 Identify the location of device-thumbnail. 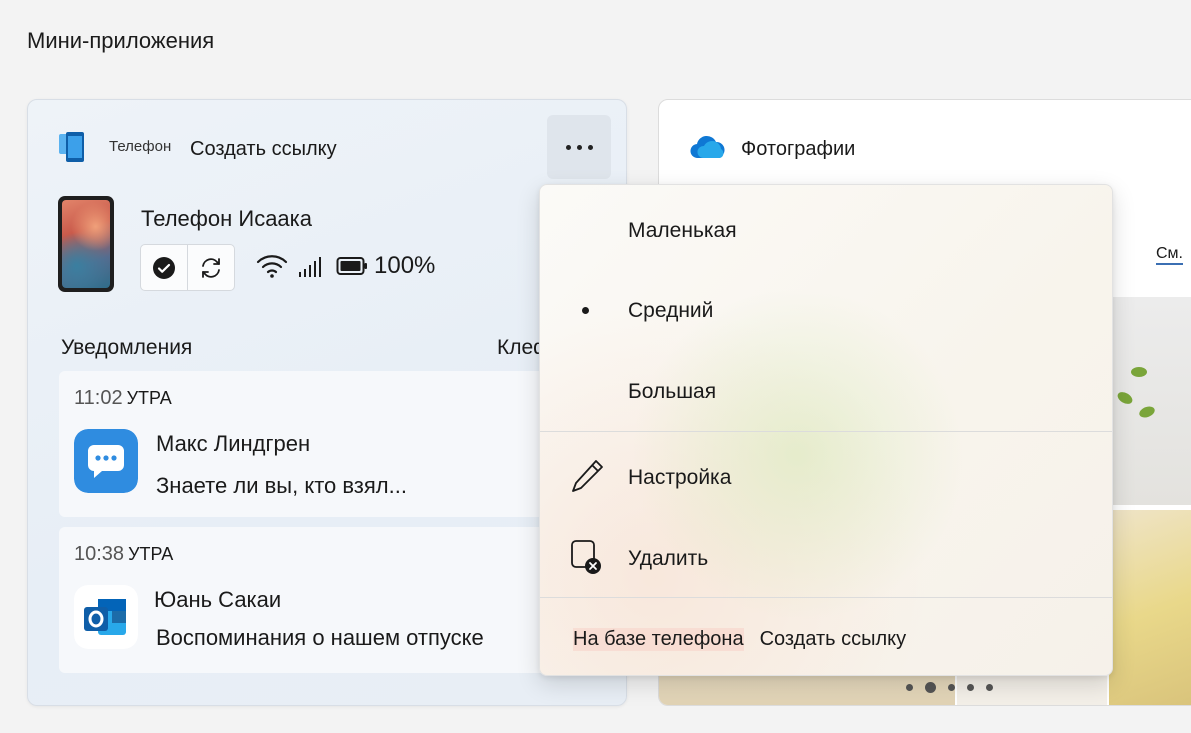
(86, 244).